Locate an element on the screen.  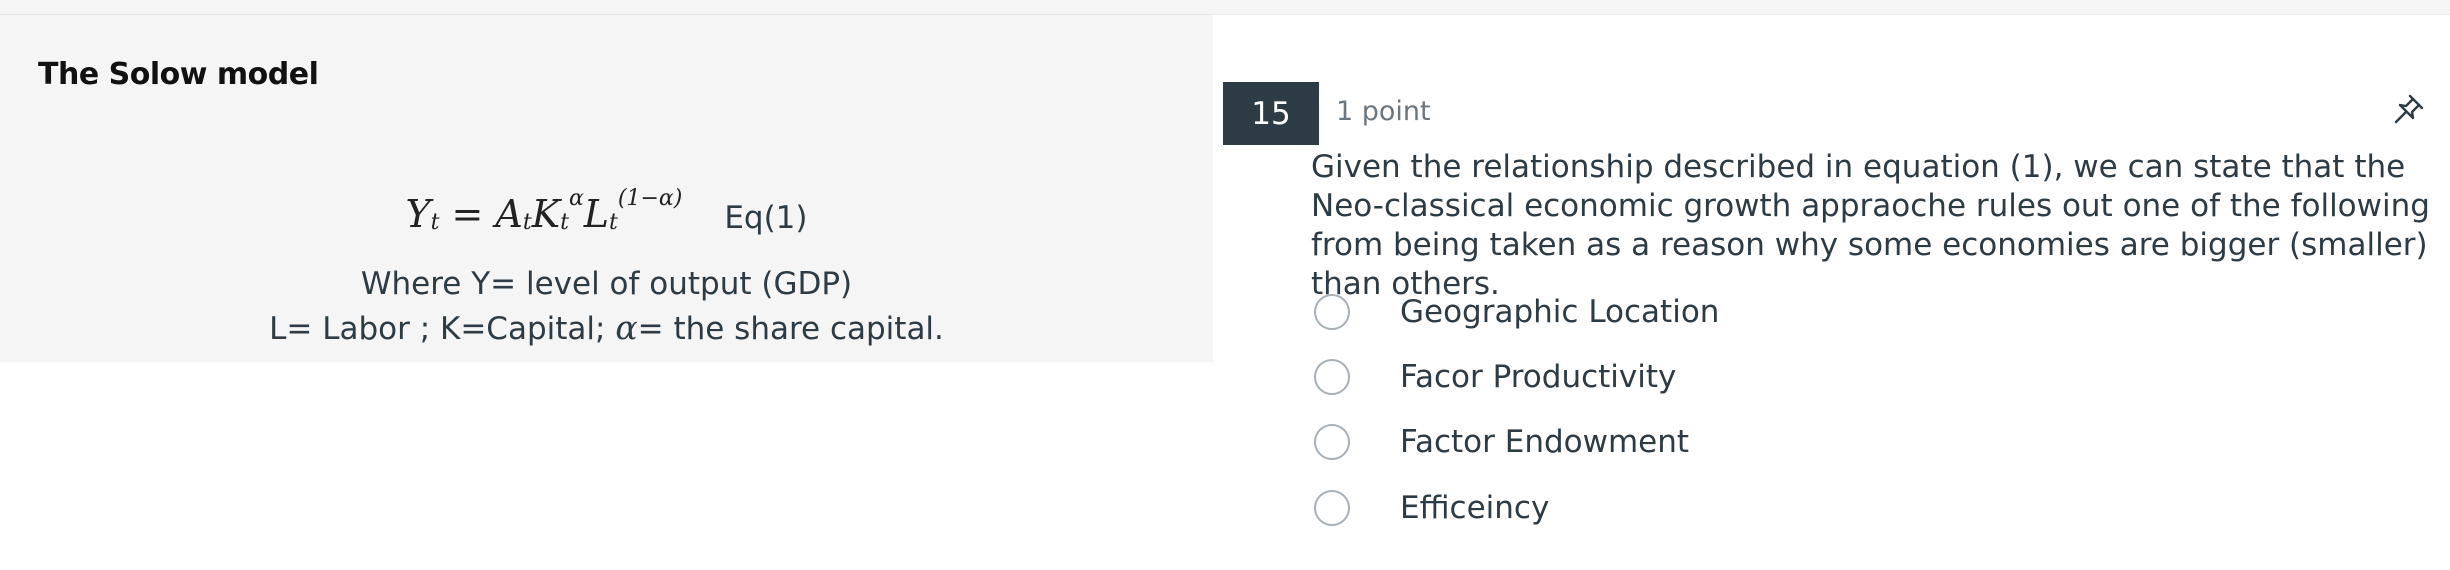
equation-label: Eq(1) is located at coordinates (766, 218).